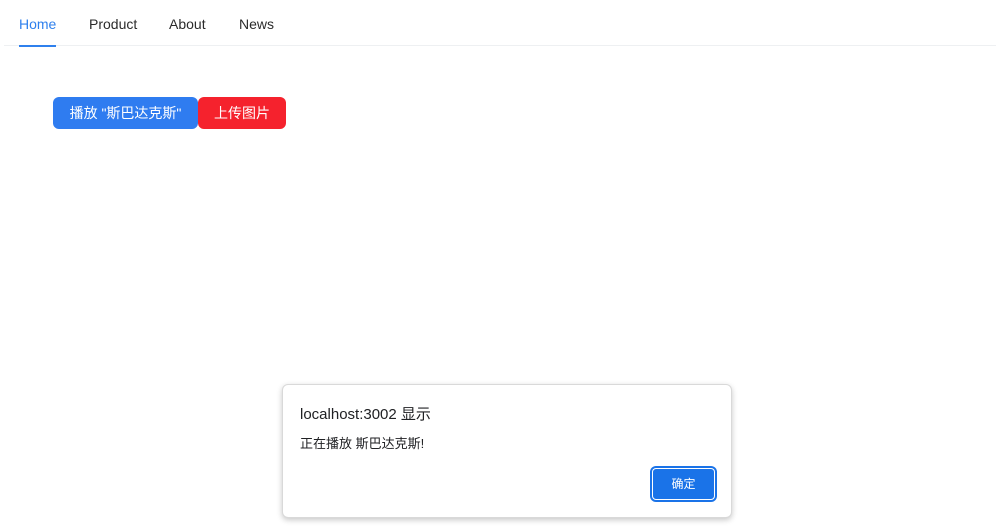 The image size is (996, 528). I want to click on dialog-ok-button: 确定, so click(683, 484).